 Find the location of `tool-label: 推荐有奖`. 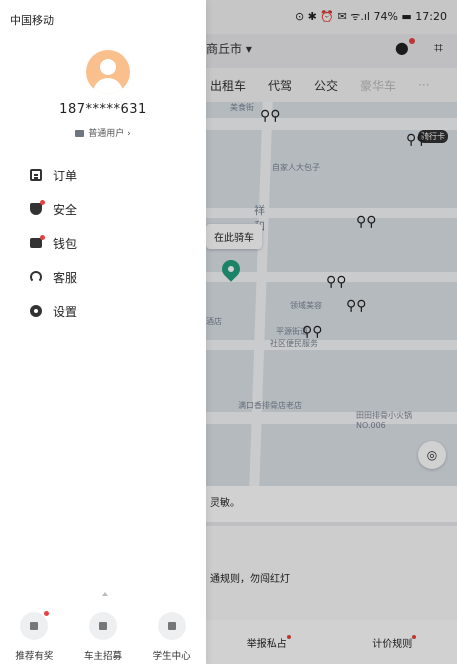

tool-label: 推荐有奖 is located at coordinates (34, 656).